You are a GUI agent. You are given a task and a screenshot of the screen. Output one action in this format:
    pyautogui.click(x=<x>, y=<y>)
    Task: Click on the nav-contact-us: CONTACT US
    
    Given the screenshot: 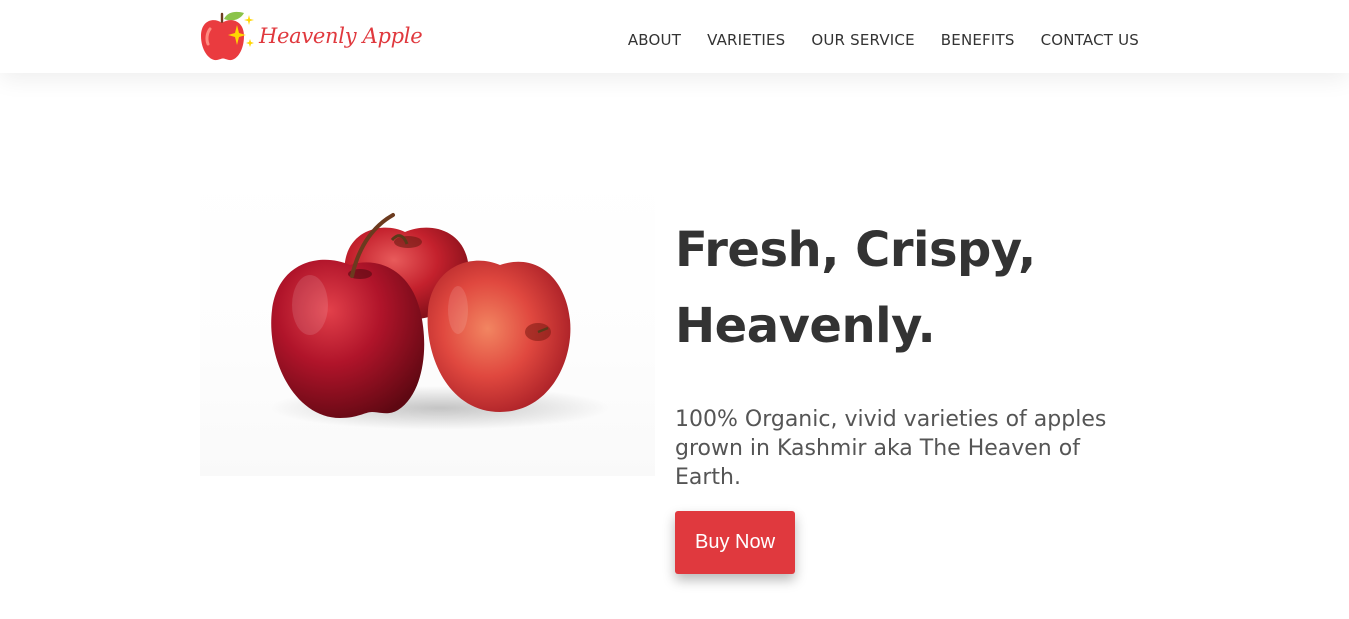 What is the action you would take?
    pyautogui.click(x=1090, y=40)
    